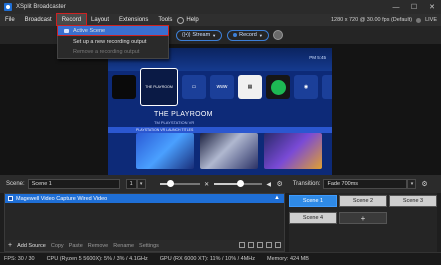 This screenshot has width=441, height=265. What do you see at coordinates (10, 20) in the screenshot?
I see `menu-file: File` at bounding box center [10, 20].